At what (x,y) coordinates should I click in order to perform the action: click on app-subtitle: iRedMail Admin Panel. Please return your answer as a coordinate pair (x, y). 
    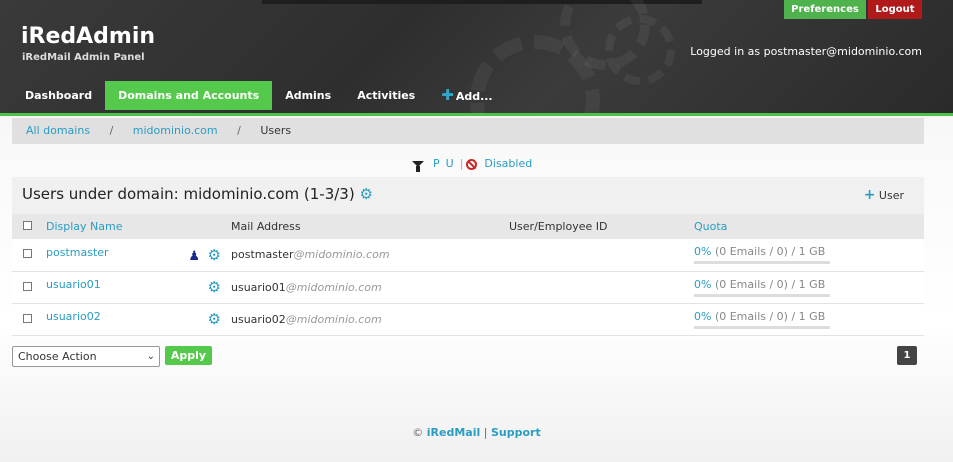
    Looking at the image, I should click on (83, 57).